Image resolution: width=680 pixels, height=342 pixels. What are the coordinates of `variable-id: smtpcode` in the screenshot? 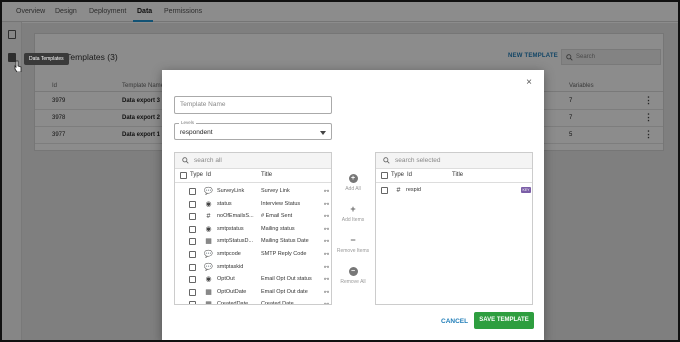 It's located at (229, 254).